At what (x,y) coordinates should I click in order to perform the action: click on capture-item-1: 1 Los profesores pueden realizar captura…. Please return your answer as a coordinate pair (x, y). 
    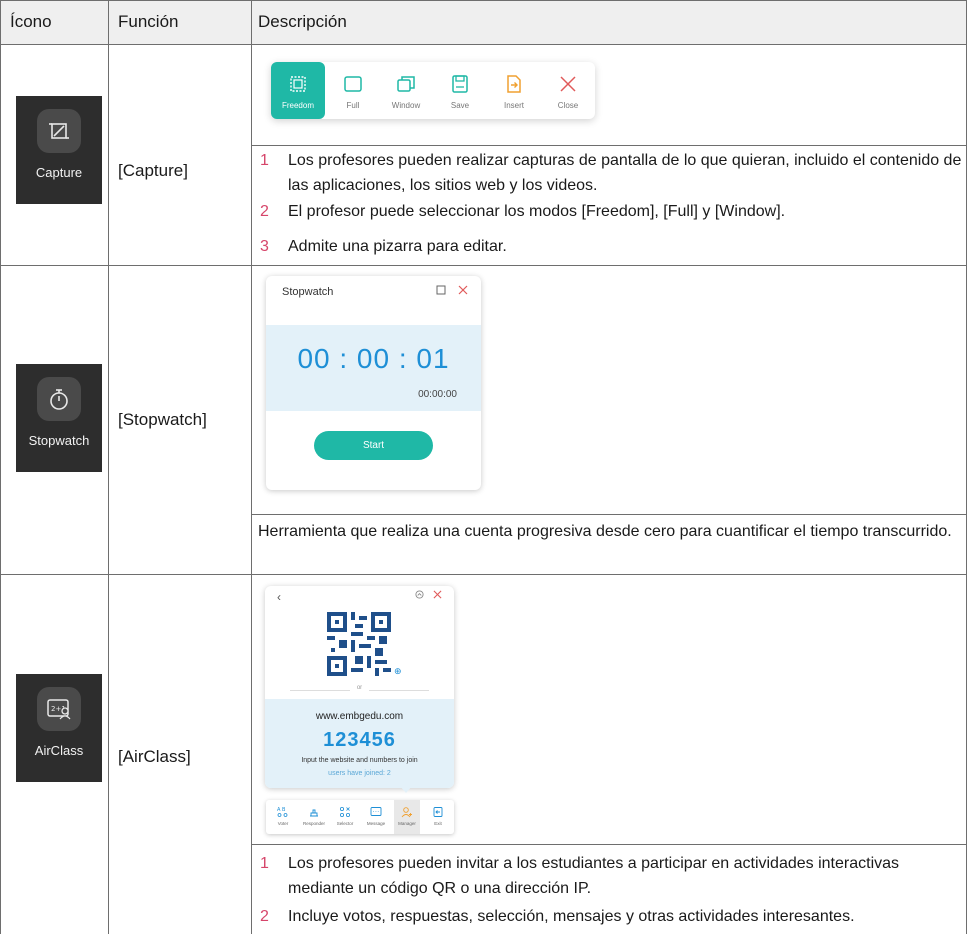
    Looking at the image, I should click on (610, 173).